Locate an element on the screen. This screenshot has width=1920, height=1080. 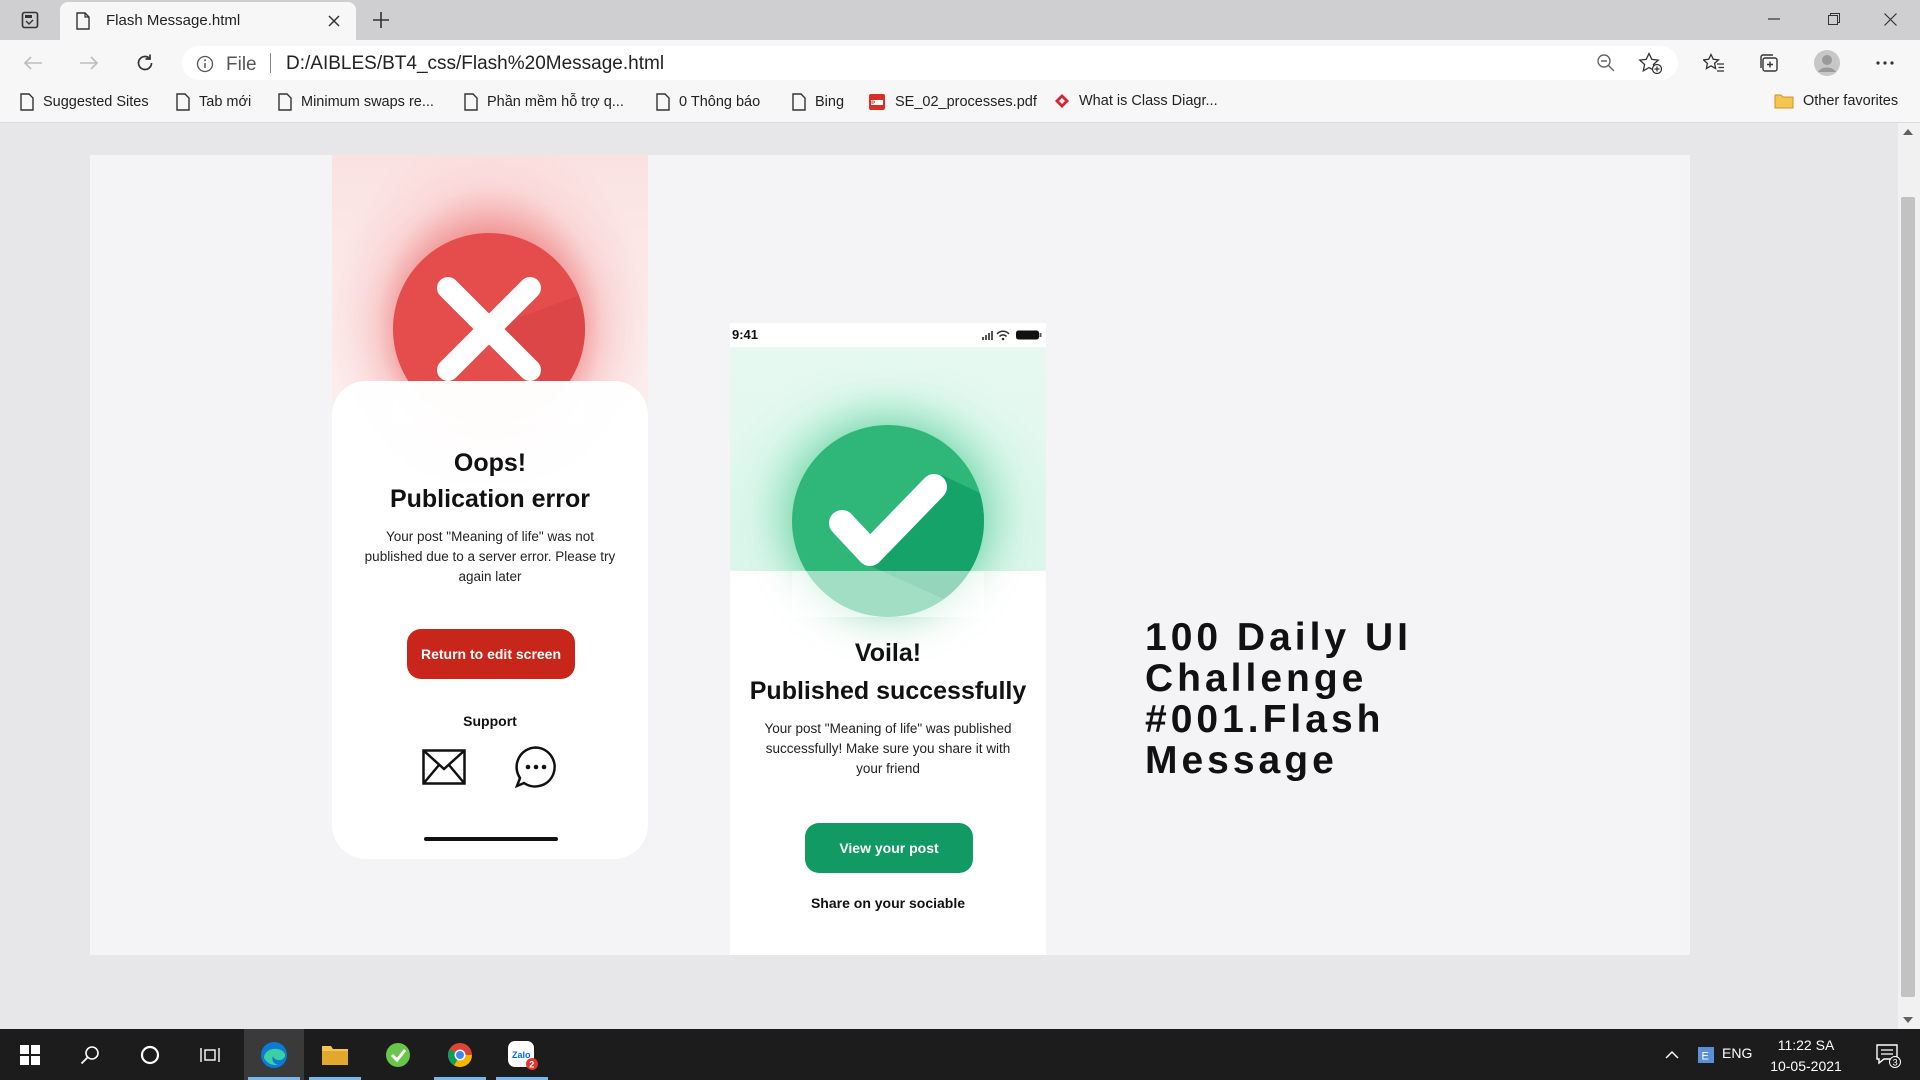
search-button is located at coordinates (90, 1054).